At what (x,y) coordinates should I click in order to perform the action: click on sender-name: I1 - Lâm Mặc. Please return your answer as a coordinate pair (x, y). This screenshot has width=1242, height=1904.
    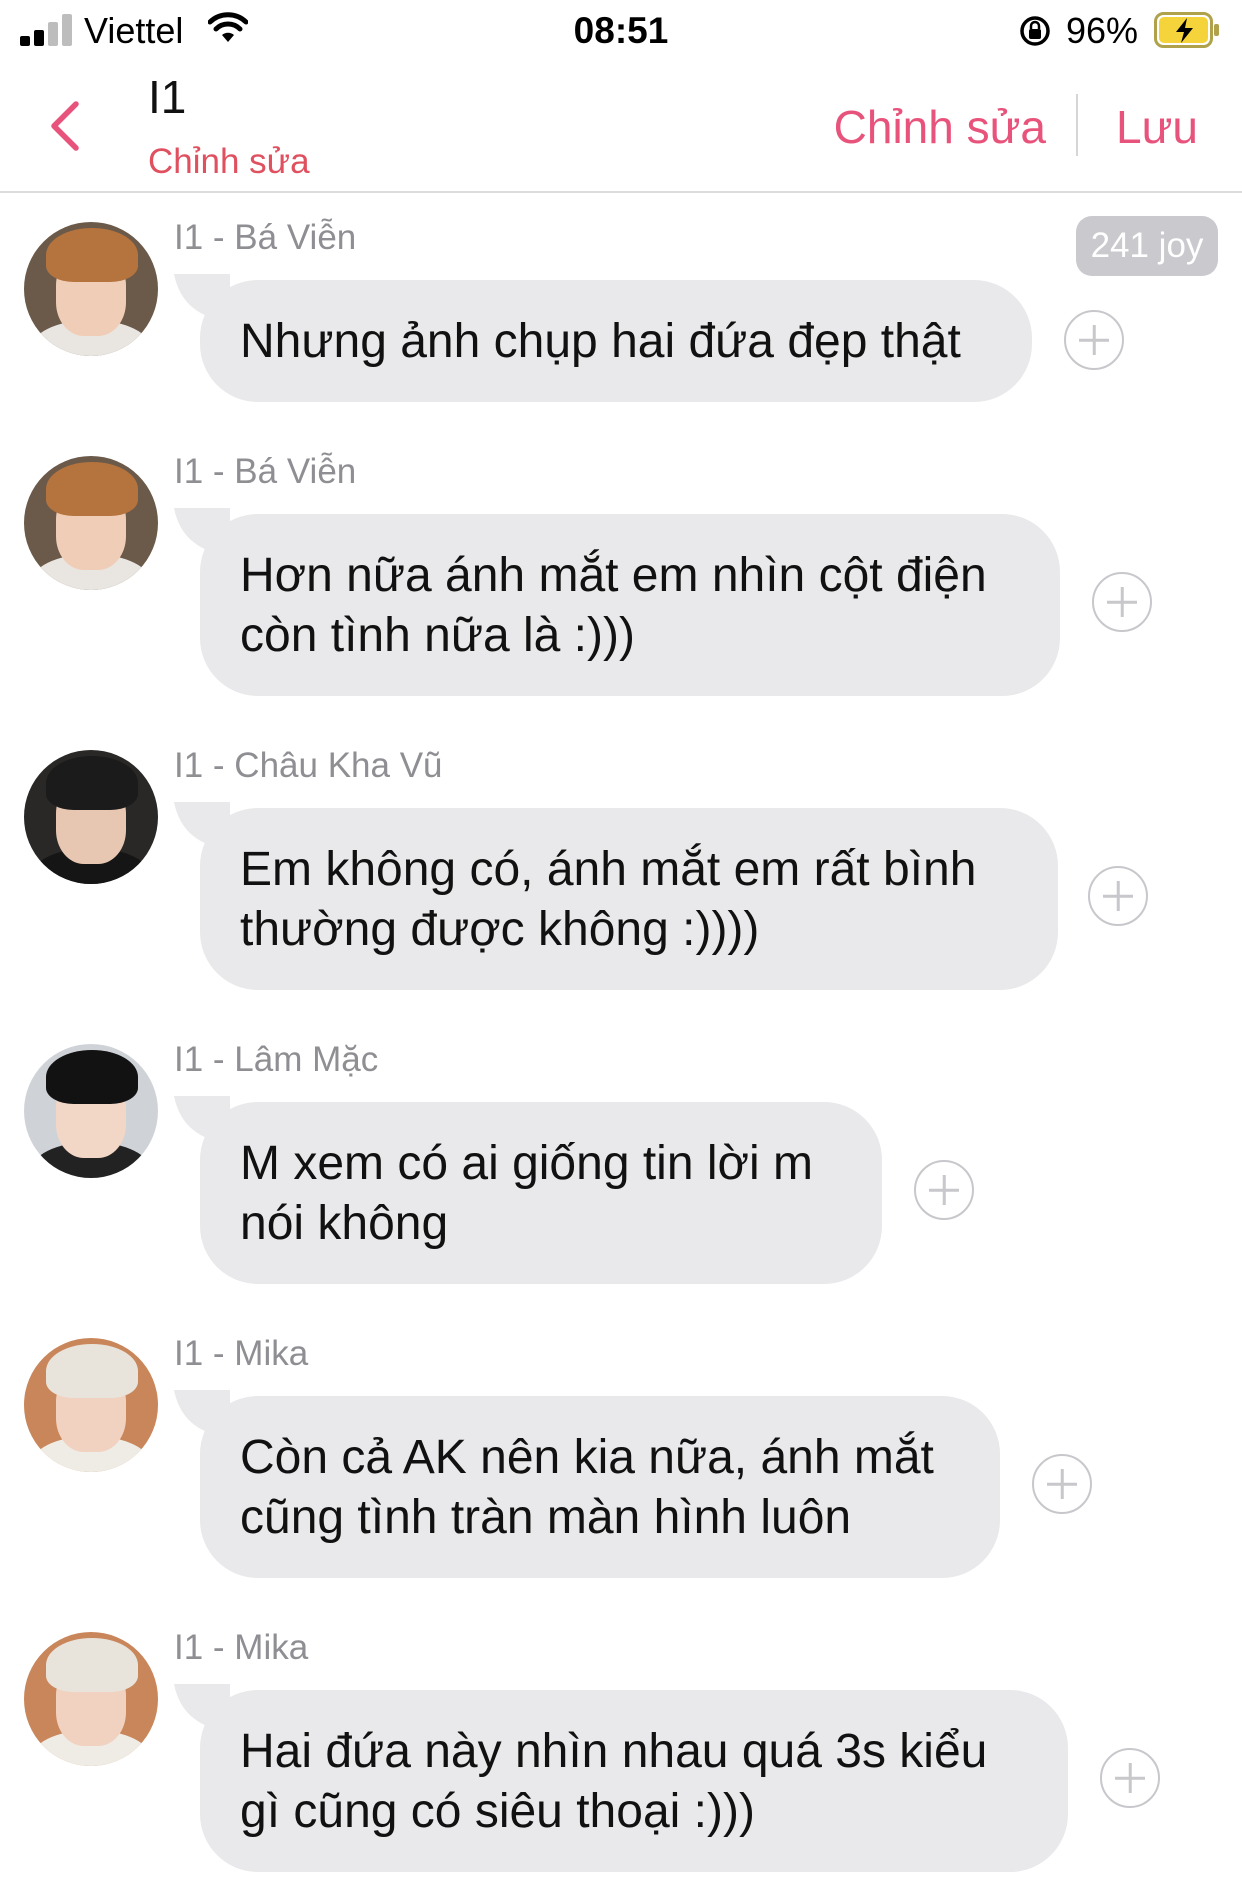
    Looking at the image, I should click on (276, 1059).